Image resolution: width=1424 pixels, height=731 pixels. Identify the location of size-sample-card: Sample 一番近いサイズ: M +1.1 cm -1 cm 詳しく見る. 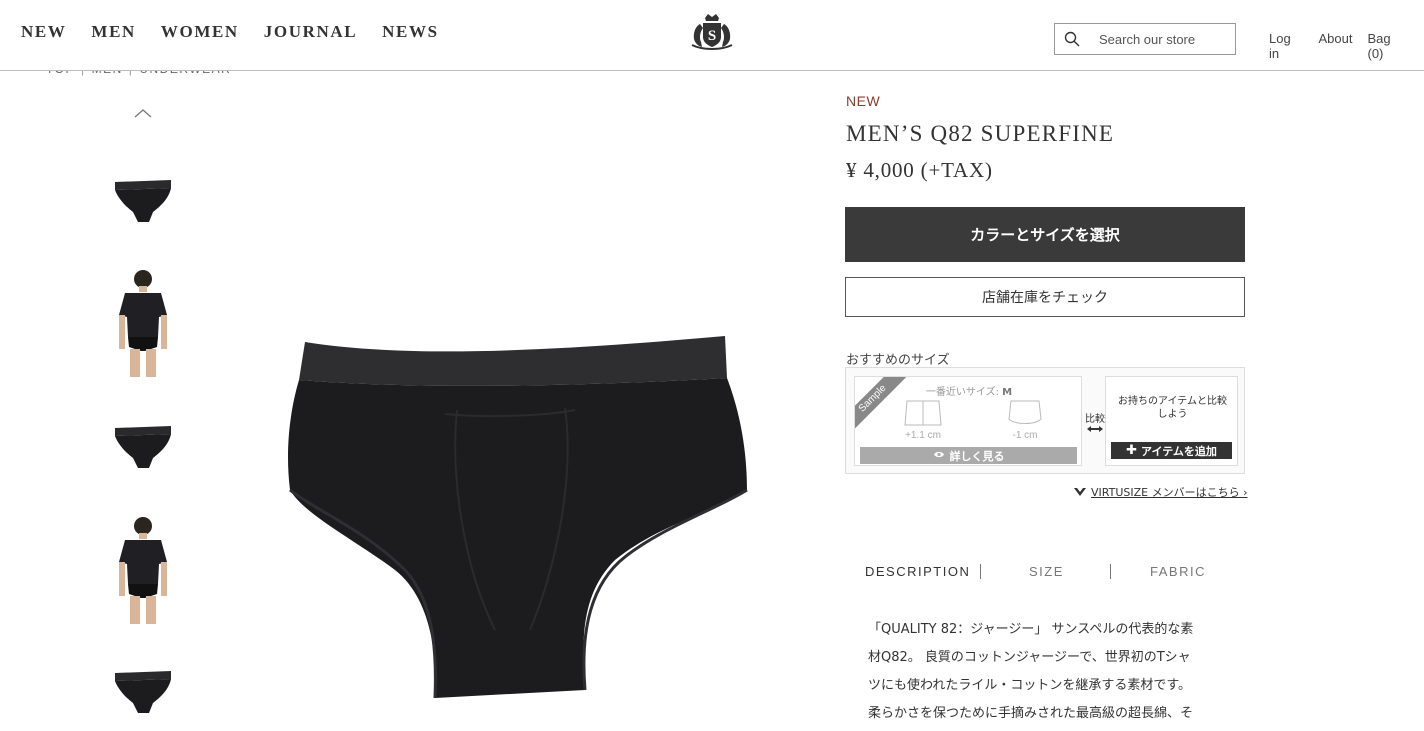
(968, 421).